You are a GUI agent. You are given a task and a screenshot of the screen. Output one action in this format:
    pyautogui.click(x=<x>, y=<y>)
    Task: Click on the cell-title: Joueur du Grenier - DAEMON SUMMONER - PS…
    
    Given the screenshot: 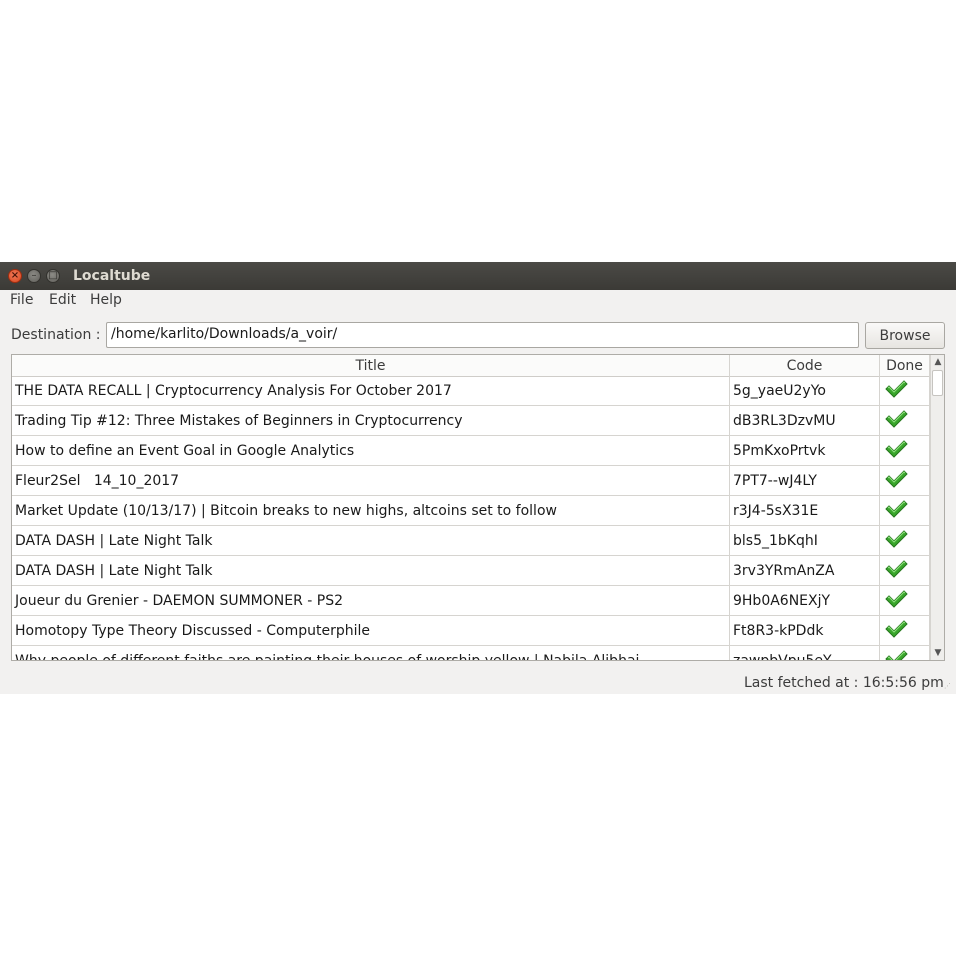 What is the action you would take?
    pyautogui.click(x=371, y=600)
    